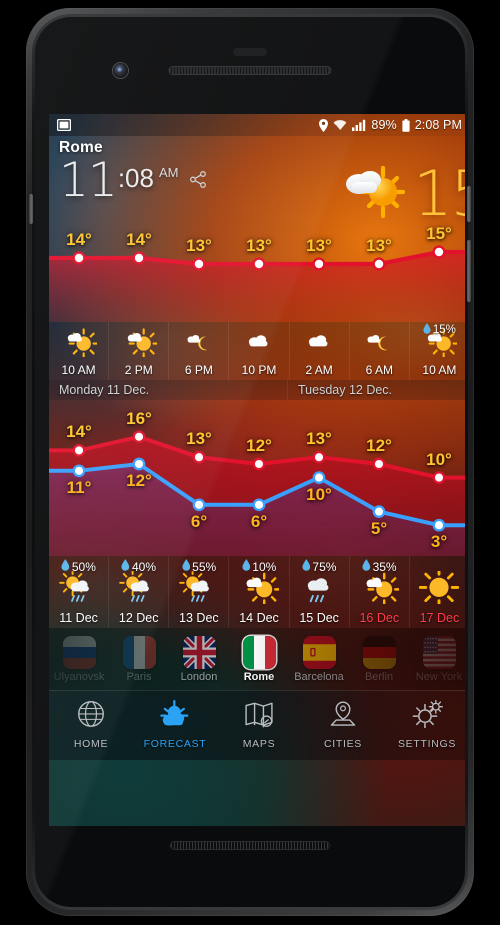 This screenshot has width=500, height=925. What do you see at coordinates (250, 845) in the screenshot?
I see `bottom-speaker` at bounding box center [250, 845].